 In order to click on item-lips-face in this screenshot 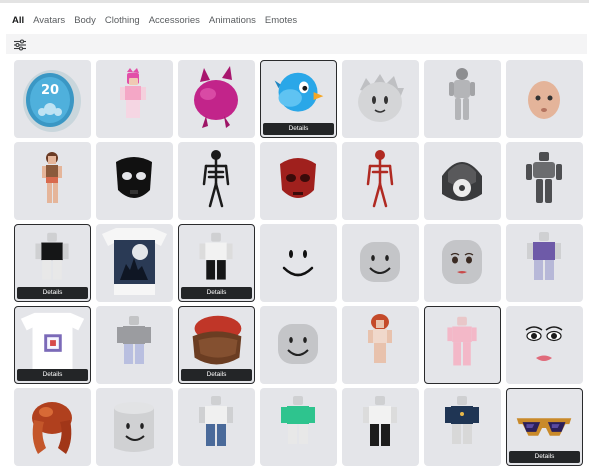, I will do `click(544, 345)`.